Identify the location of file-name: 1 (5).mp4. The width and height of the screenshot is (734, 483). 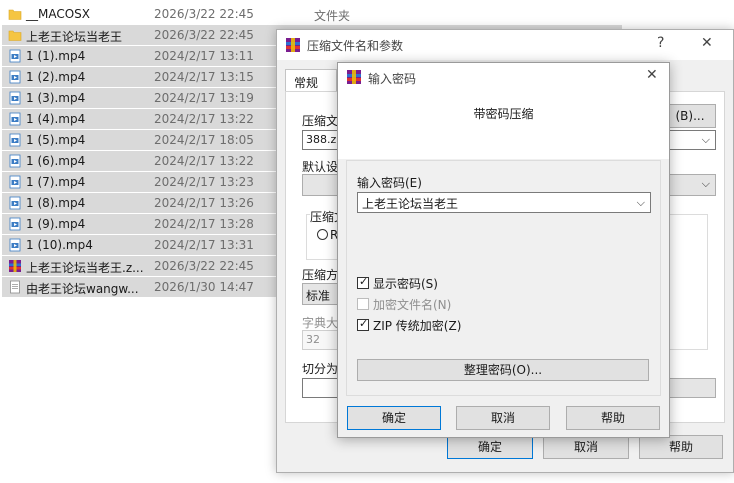
(56, 140).